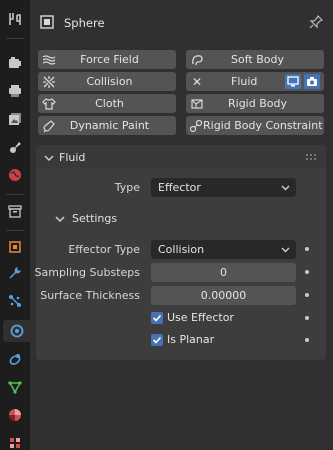 The image size is (333, 450). I want to click on particles-tab, so click(15, 301).